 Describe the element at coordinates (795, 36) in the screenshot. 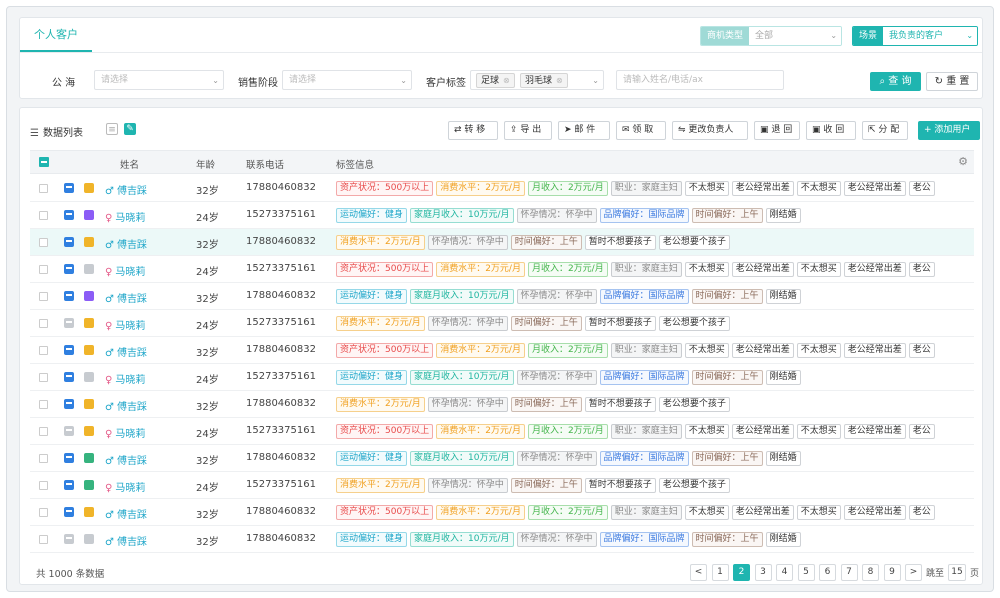

I see `opp-type-value: 全部 ⌄` at that location.